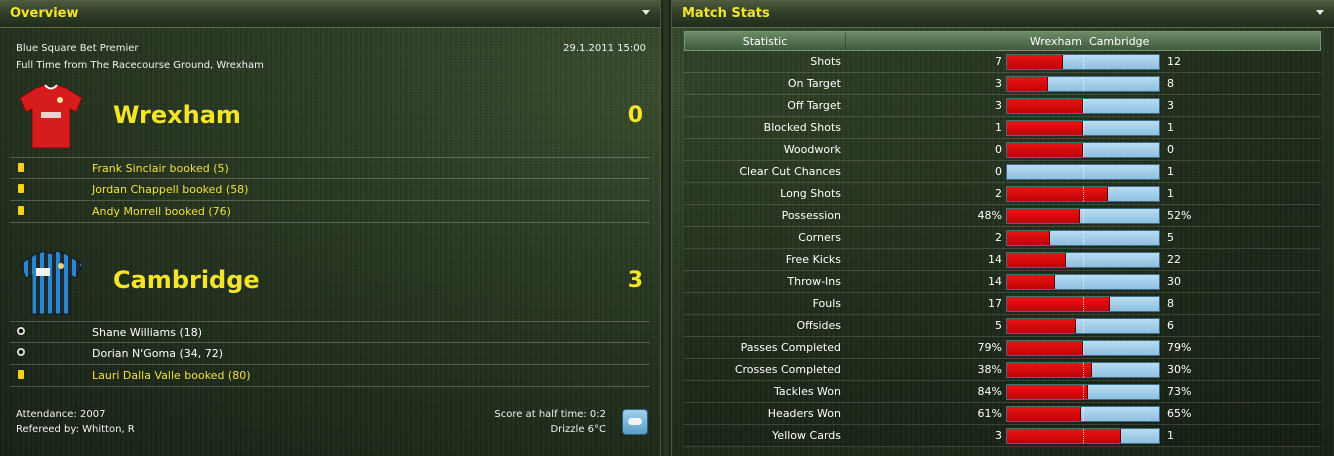 Image resolution: width=1334 pixels, height=456 pixels. Describe the element at coordinates (819, 237) in the screenshot. I see `stat-label: Corners` at that location.